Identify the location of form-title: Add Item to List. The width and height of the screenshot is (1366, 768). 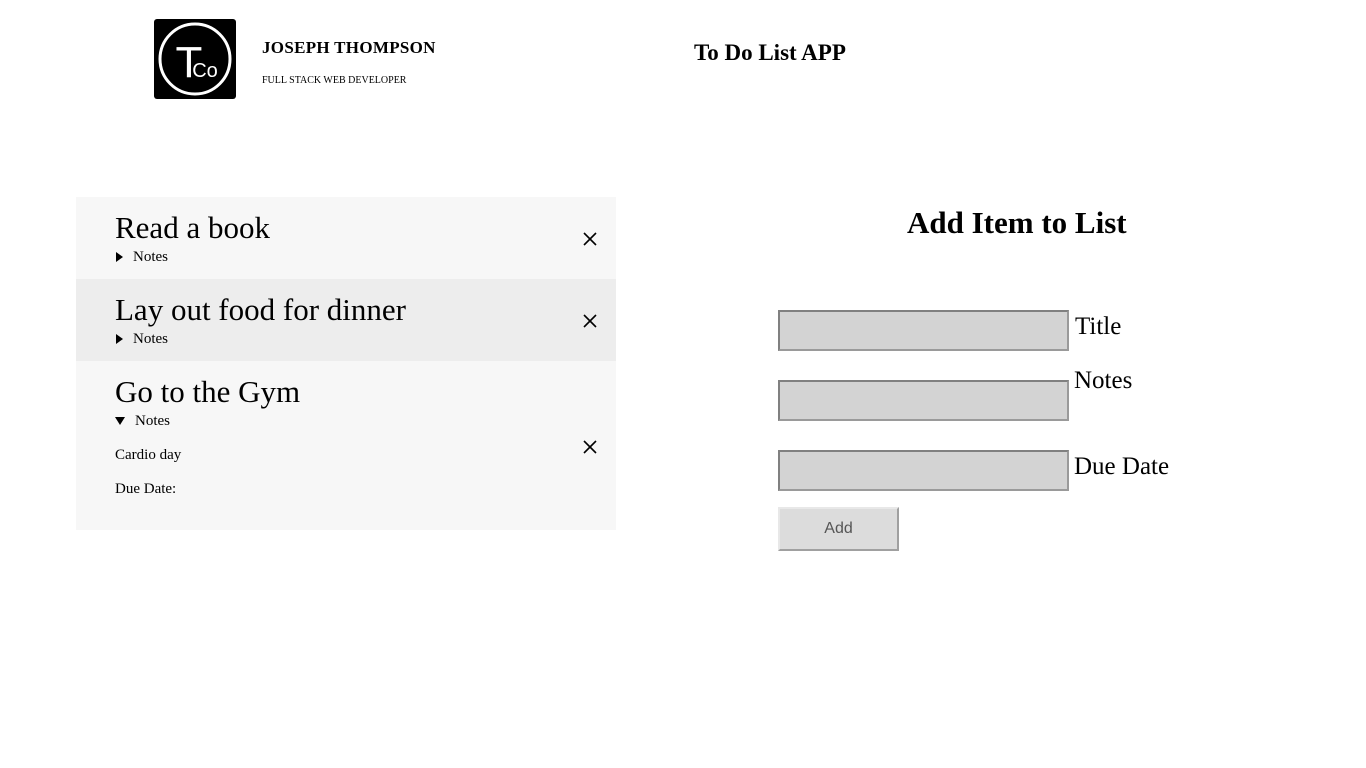
(1017, 222).